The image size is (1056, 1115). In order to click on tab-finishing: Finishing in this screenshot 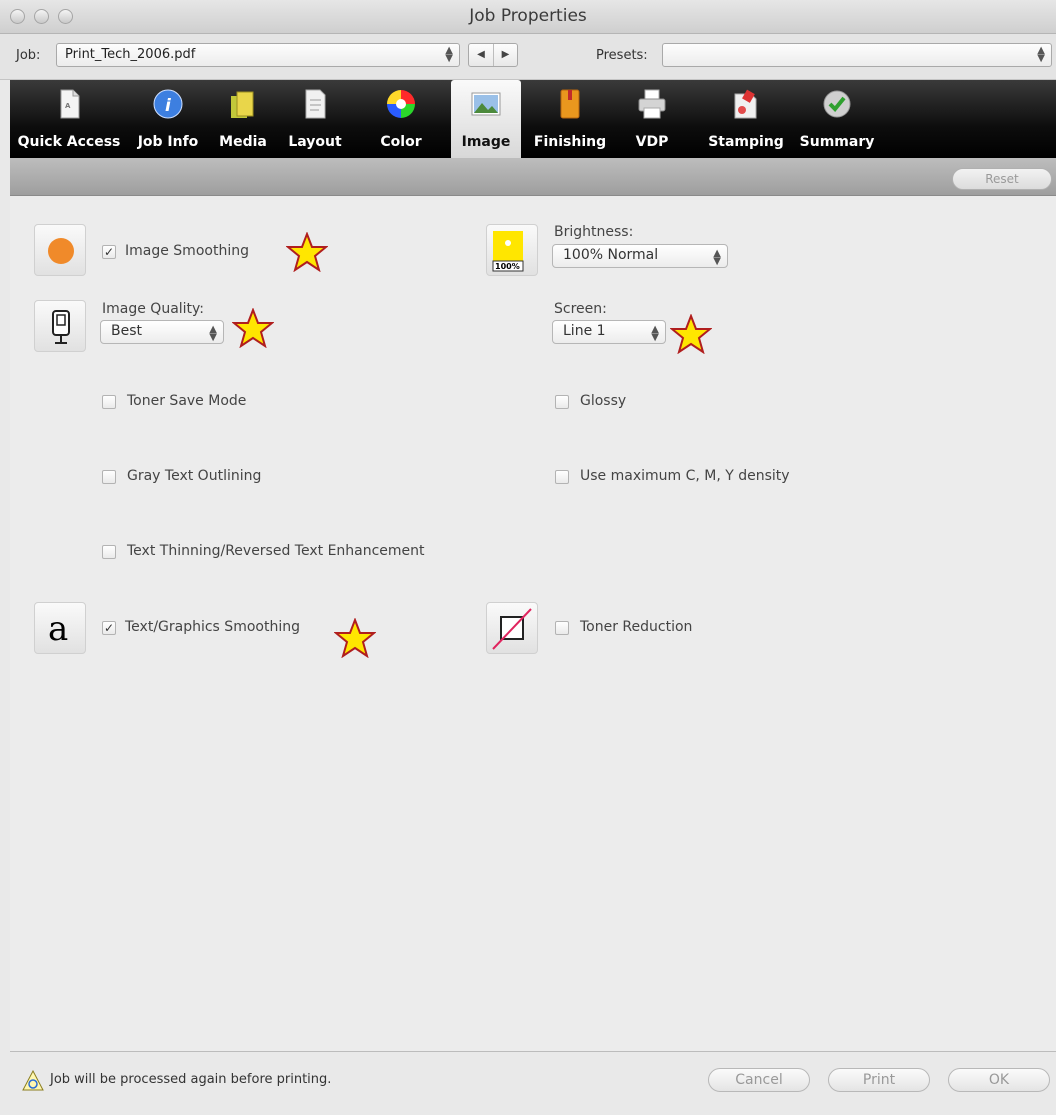, I will do `click(570, 119)`.